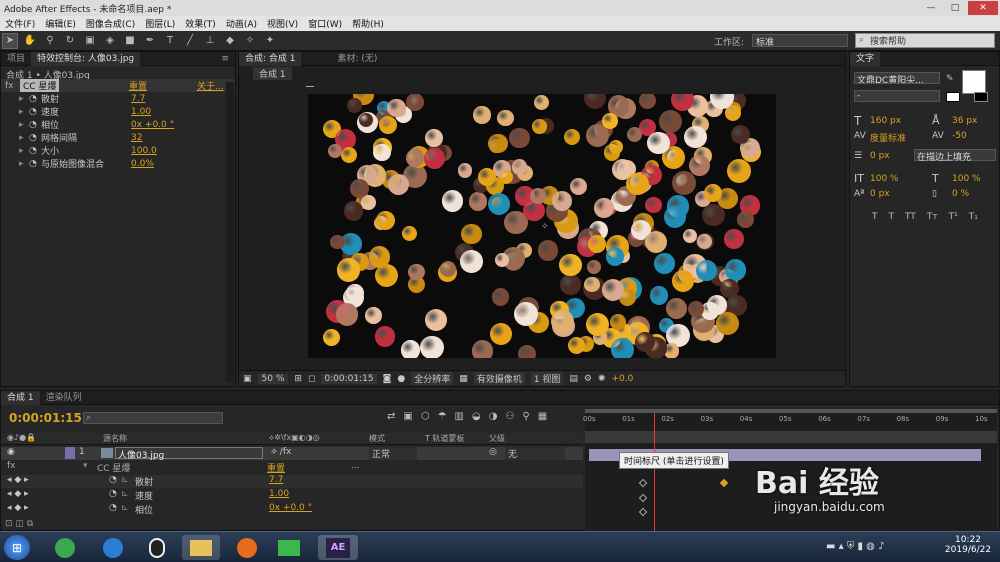 The image size is (1000, 562). I want to click on playhead, so click(654, 472).